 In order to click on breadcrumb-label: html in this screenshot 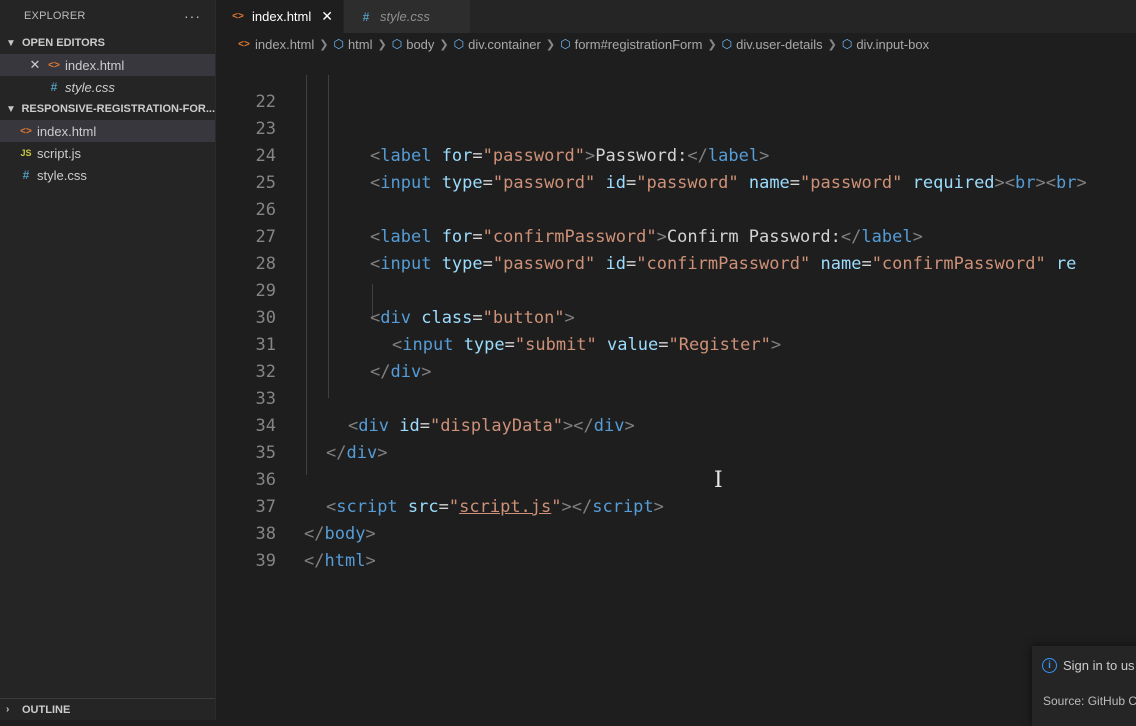, I will do `click(360, 44)`.